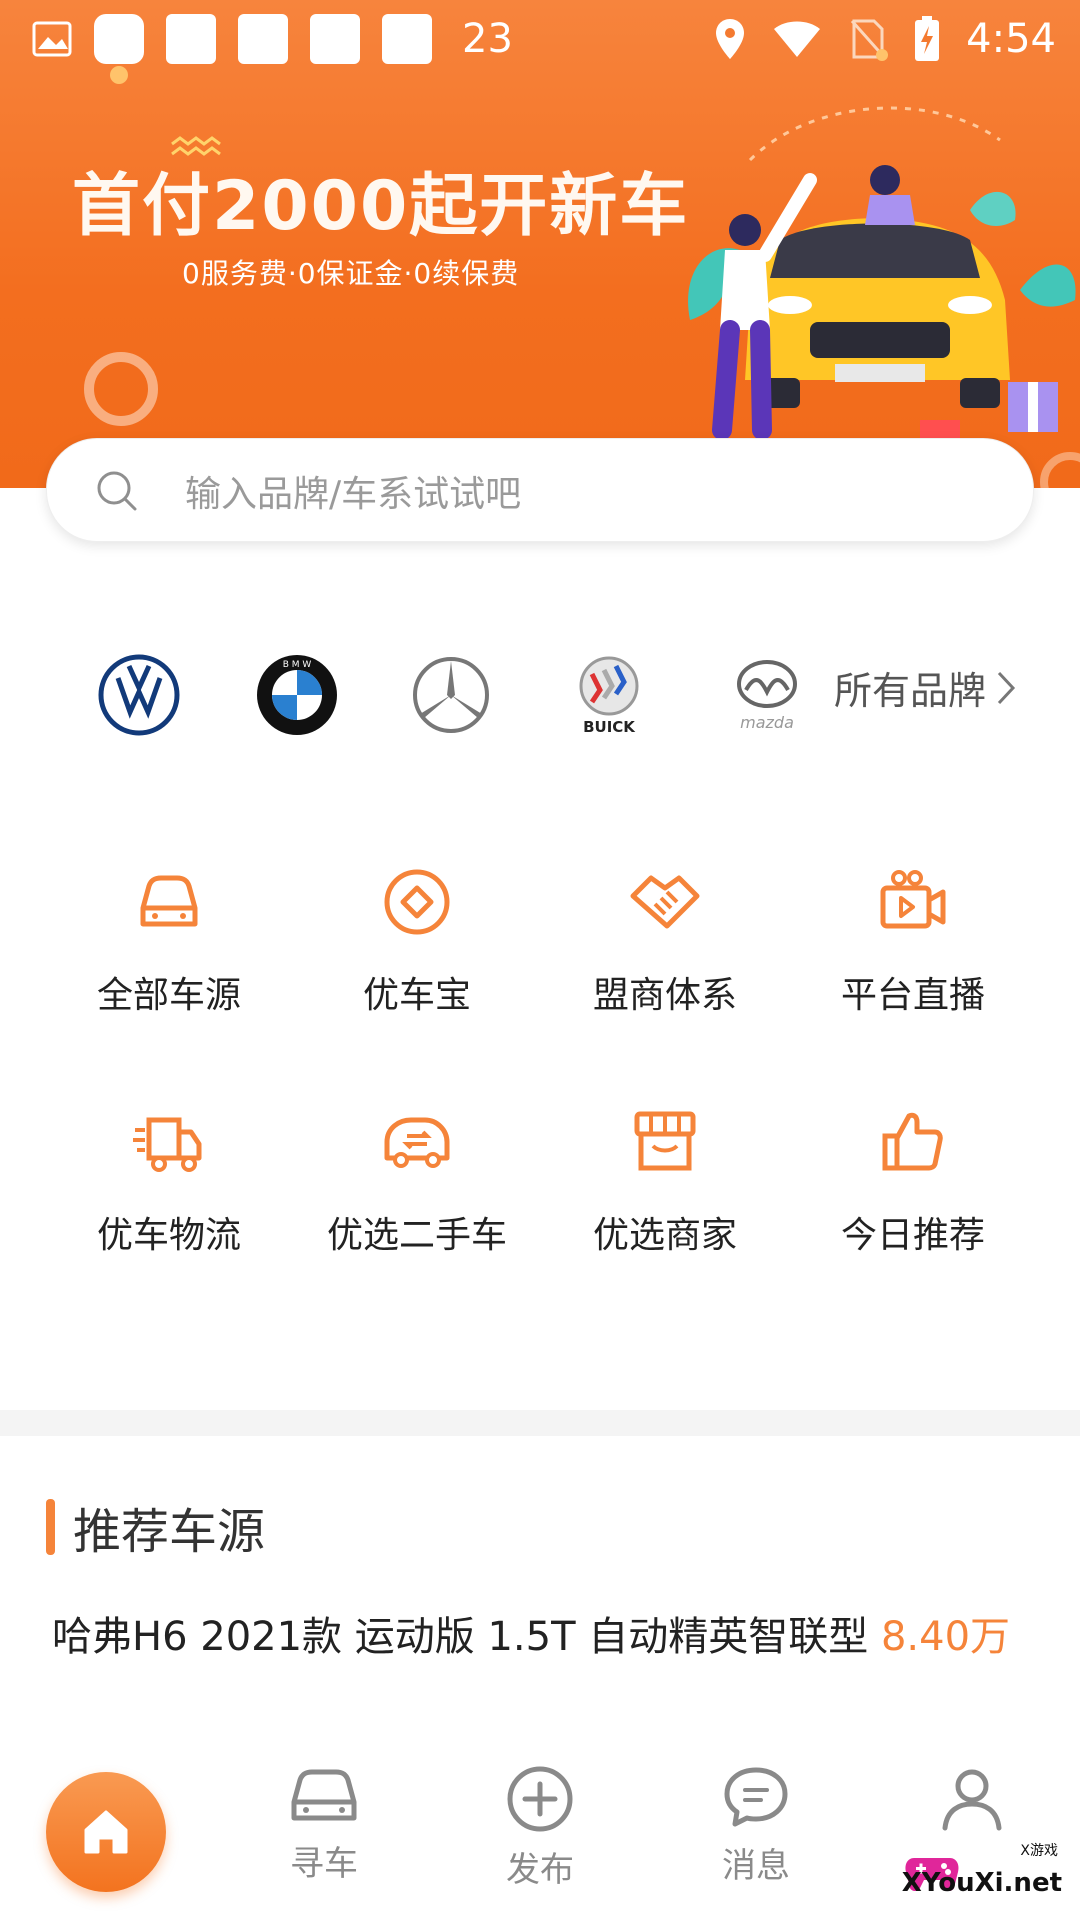 The width and height of the screenshot is (1080, 1920). Describe the element at coordinates (167, 1144) in the screenshot. I see `truck-icon` at that location.